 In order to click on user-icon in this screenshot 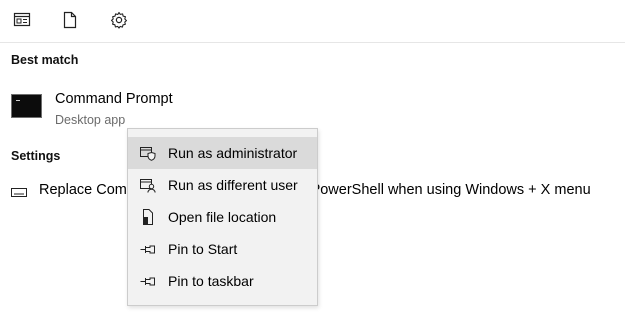, I will do `click(148, 185)`.